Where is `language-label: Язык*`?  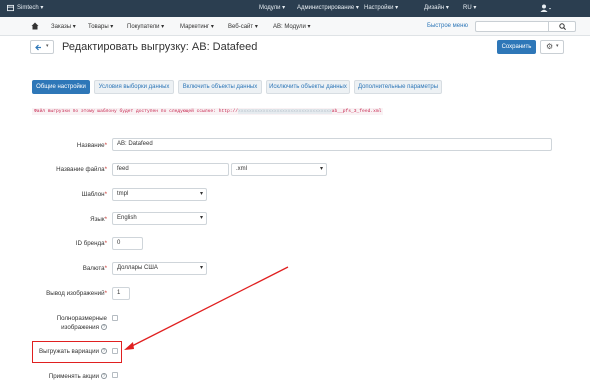 language-label: Язык* is located at coordinates (98, 219).